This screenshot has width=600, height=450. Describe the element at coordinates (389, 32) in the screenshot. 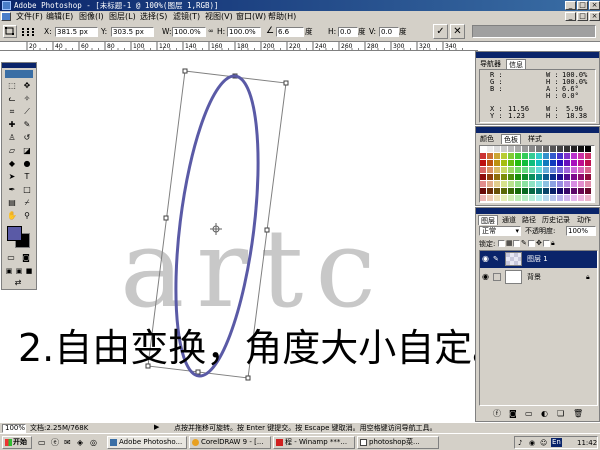

I see `vskew-field: 0.0` at that location.